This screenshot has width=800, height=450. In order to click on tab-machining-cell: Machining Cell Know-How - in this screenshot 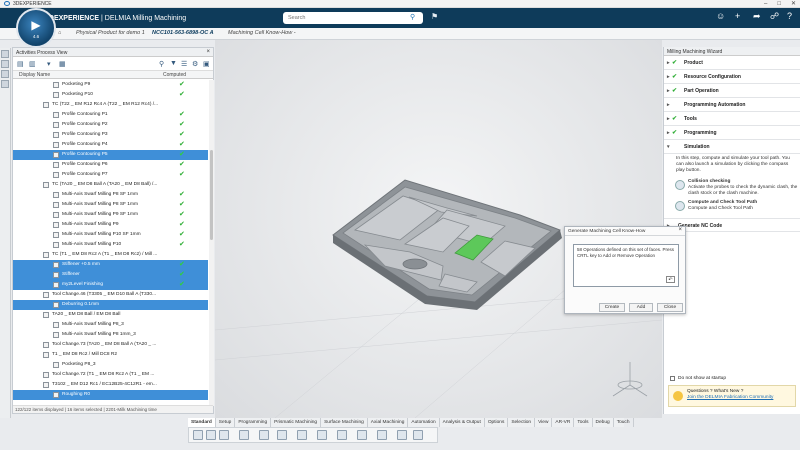, I will do `click(262, 33)`.